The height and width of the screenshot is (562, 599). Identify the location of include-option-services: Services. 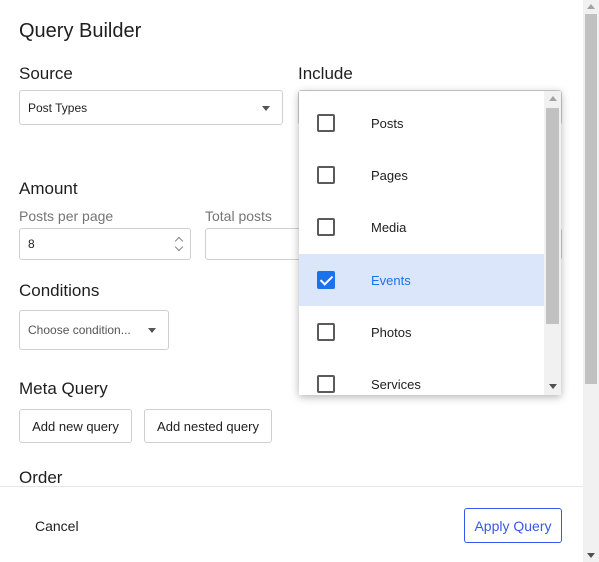
(421, 376).